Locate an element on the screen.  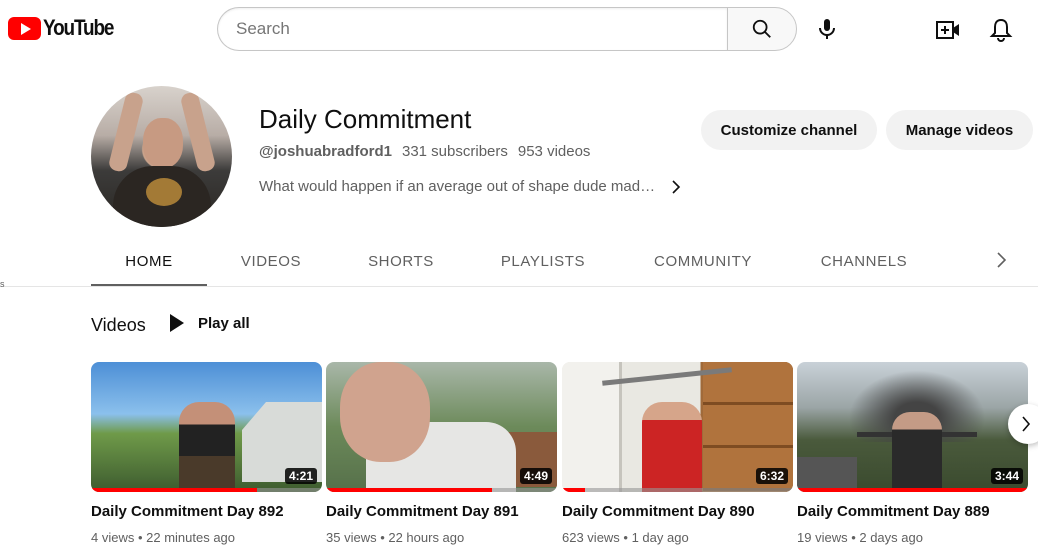
edge-artifact: s is located at coordinates (2, 284).